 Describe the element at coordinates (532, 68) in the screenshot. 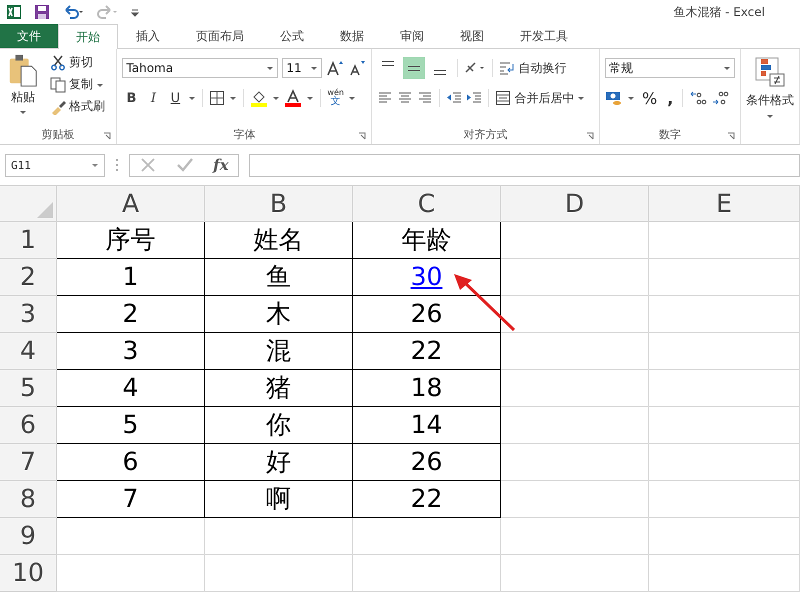

I see `wrap-text-button: 自动换行` at that location.